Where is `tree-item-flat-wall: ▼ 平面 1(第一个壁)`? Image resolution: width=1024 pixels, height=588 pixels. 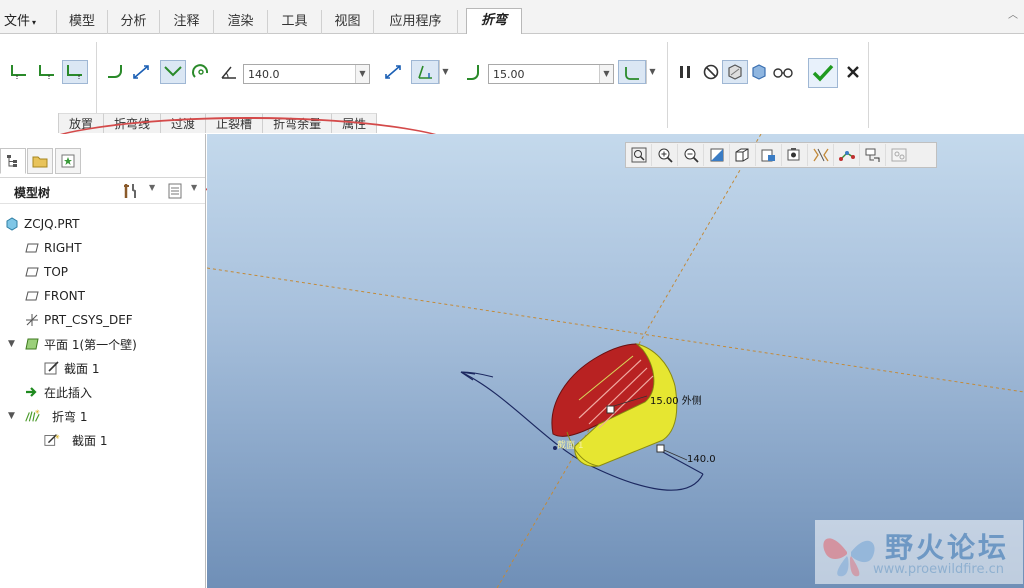 tree-item-flat-wall: ▼ 平面 1(第一个壁) is located at coordinates (102, 344).